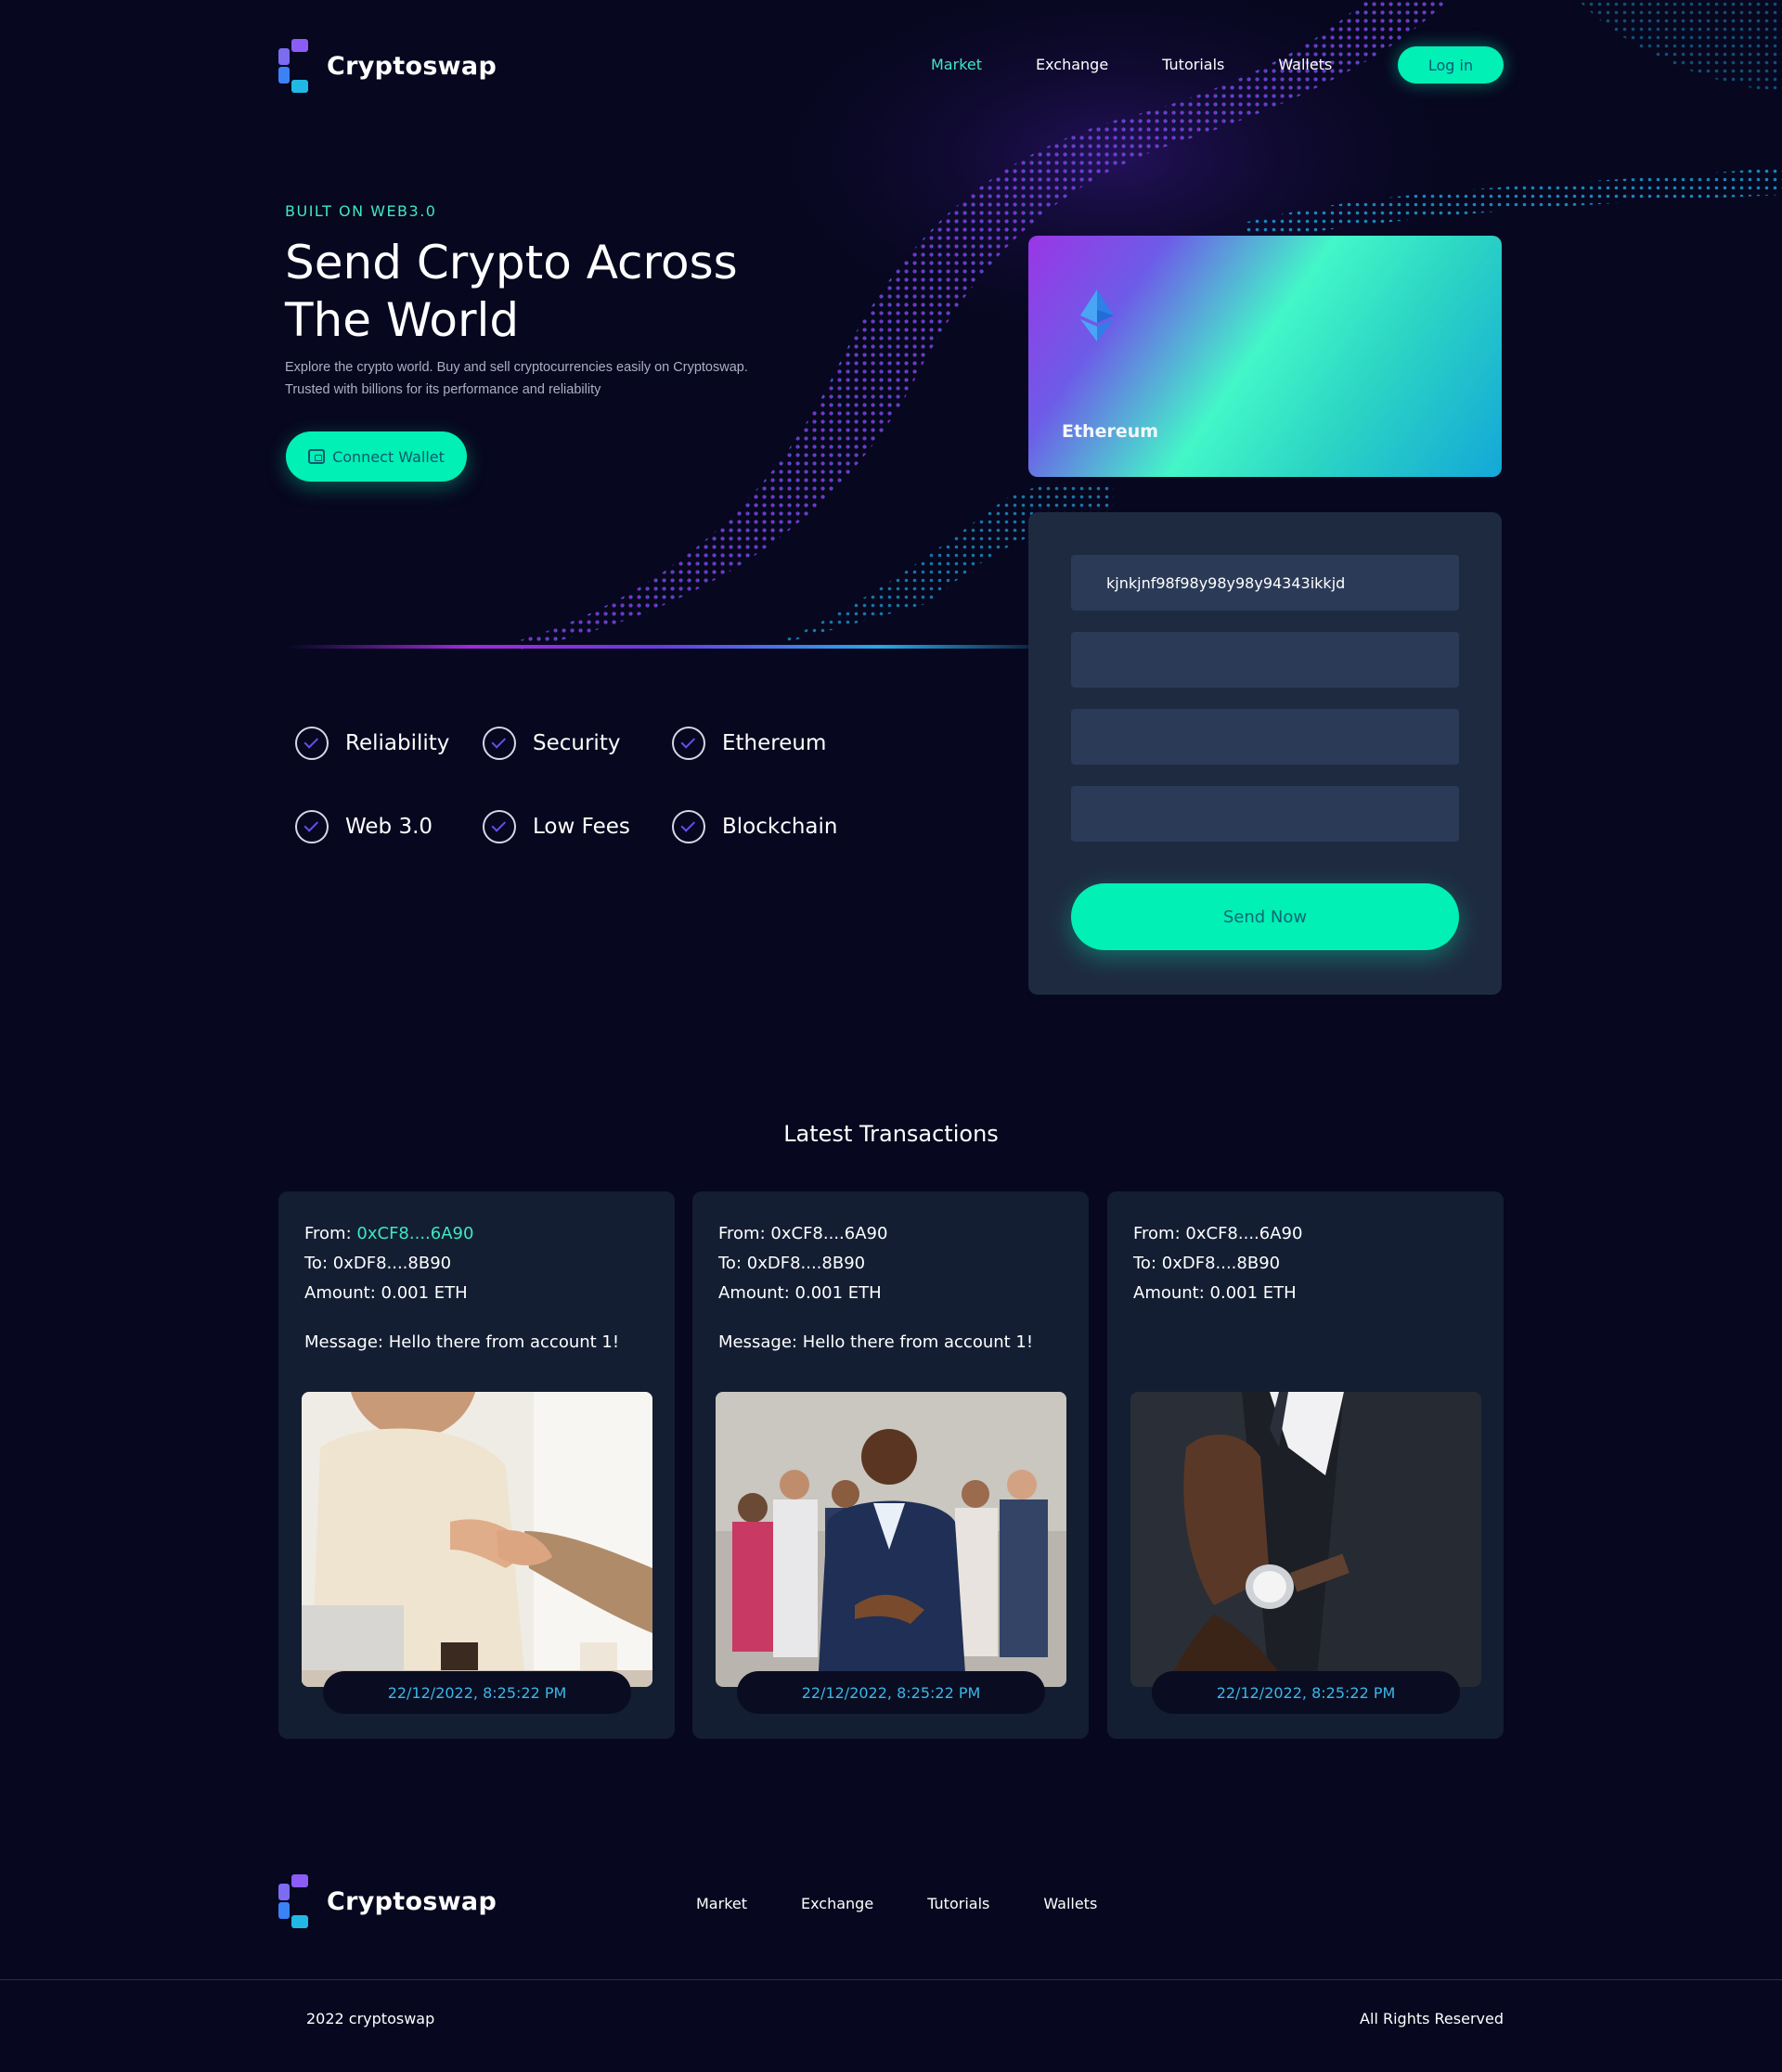 This screenshot has width=1782, height=2072. I want to click on feature-label: Reliability, so click(397, 743).